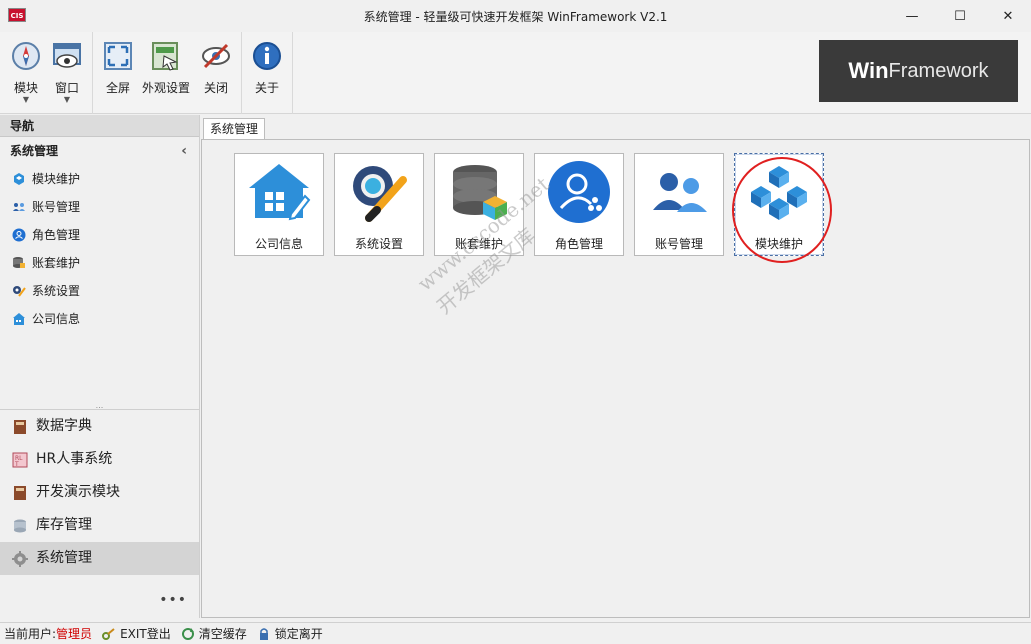  I want to click on fullscreen-button: 全屏, so click(118, 68).